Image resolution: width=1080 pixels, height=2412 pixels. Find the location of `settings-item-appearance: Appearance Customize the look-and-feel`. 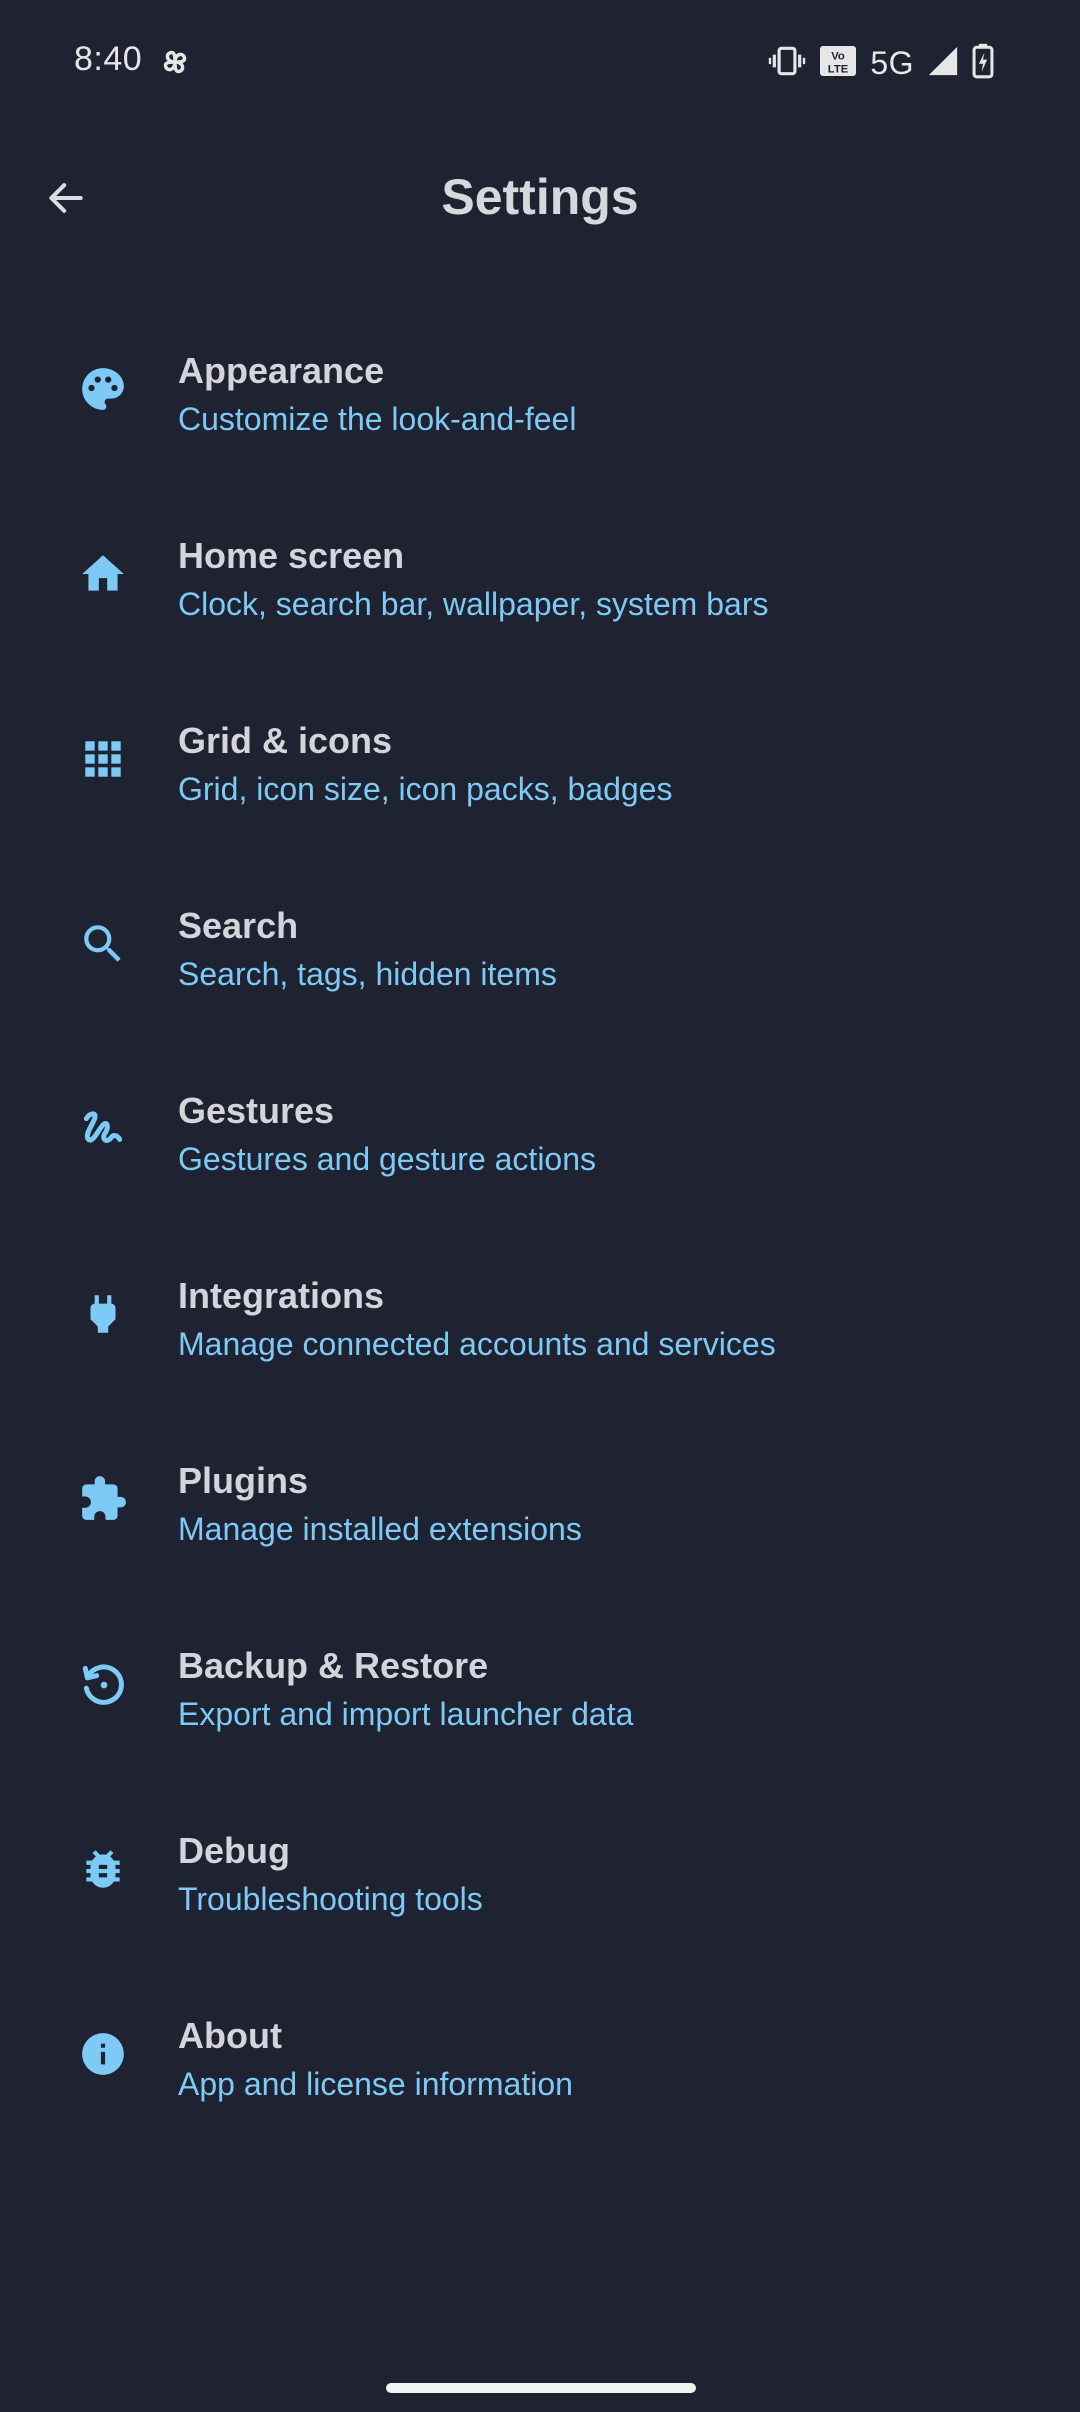

settings-item-appearance: Appearance Customize the look-and-feel is located at coordinates (540, 392).